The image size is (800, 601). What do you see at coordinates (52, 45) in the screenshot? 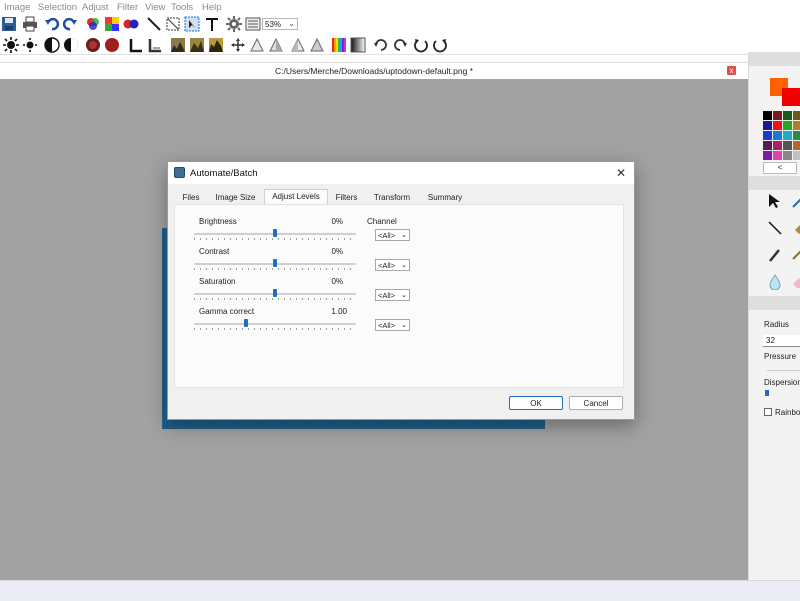
I see `contrast-icon` at bounding box center [52, 45].